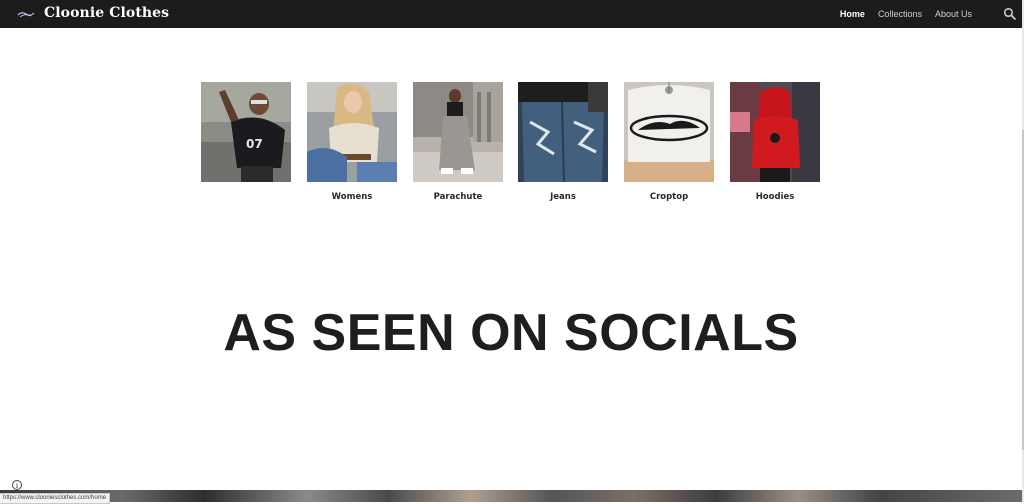 The width and height of the screenshot is (1024, 504). Describe the element at coordinates (669, 197) in the screenshot. I see `collection-label-croptop: Croptop` at that location.